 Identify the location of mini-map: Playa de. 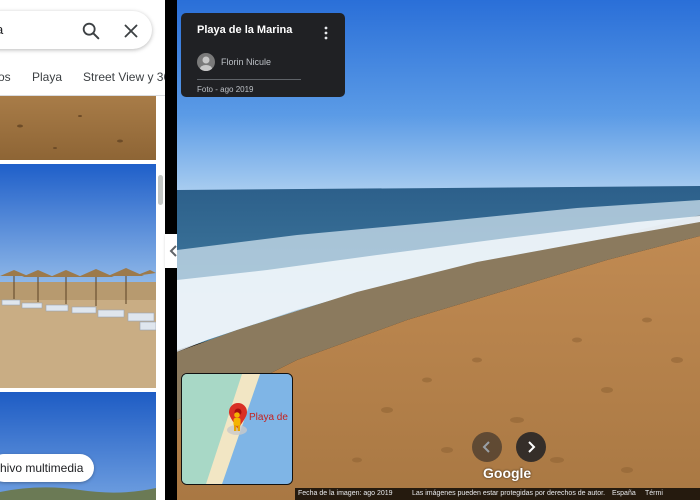
(237, 429).